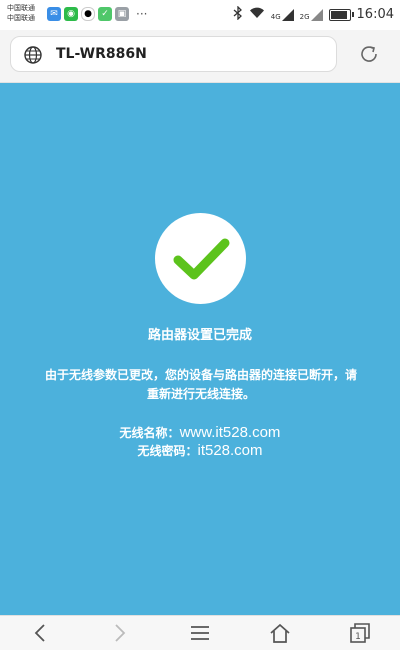  Describe the element at coordinates (358, 637) in the screenshot. I see `svg-text: 1` at that location.